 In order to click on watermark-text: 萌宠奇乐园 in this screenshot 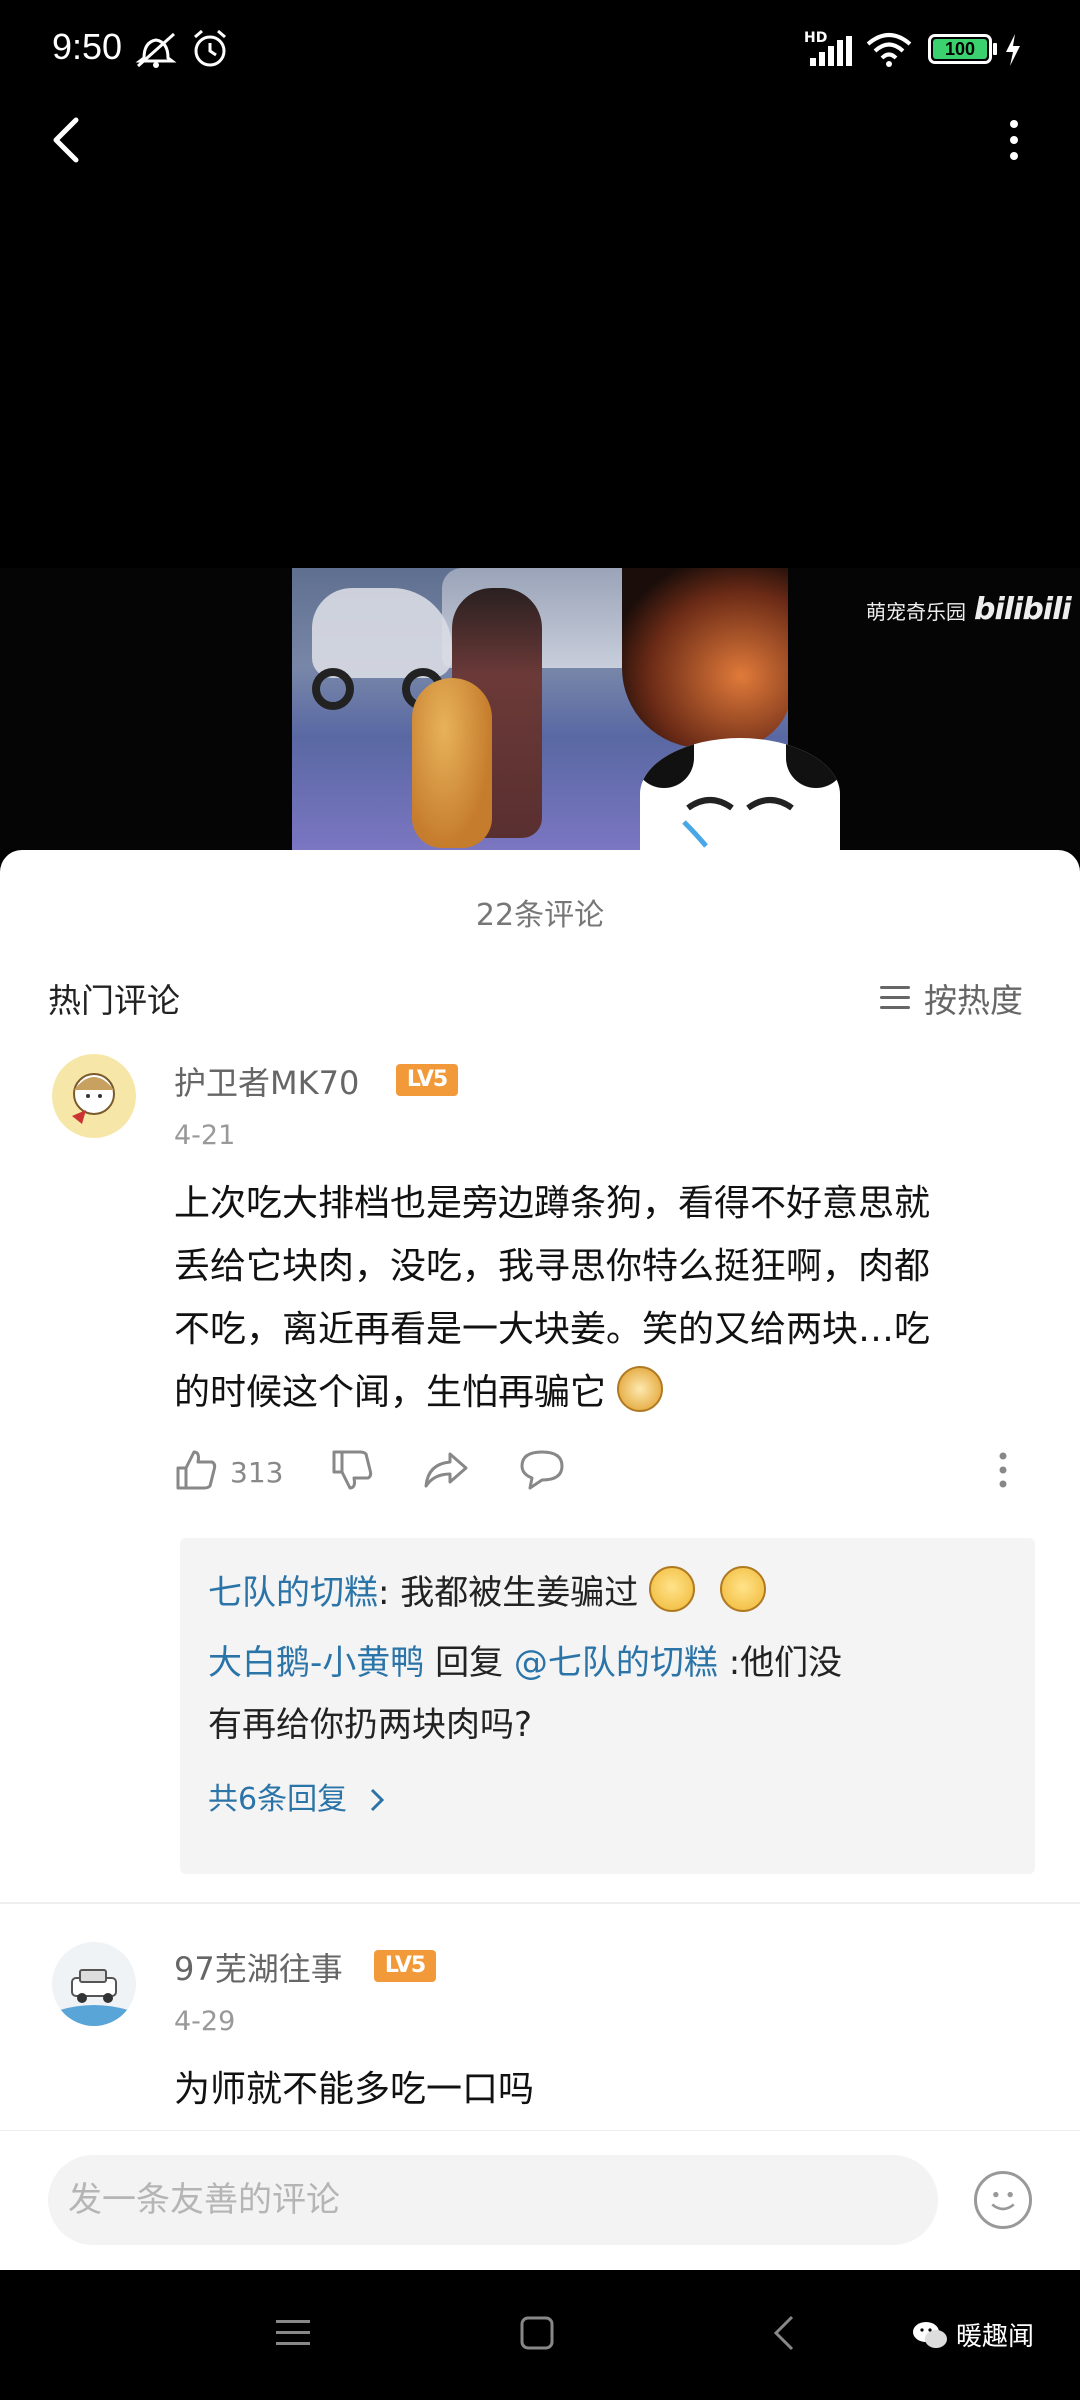, I will do `click(916, 612)`.